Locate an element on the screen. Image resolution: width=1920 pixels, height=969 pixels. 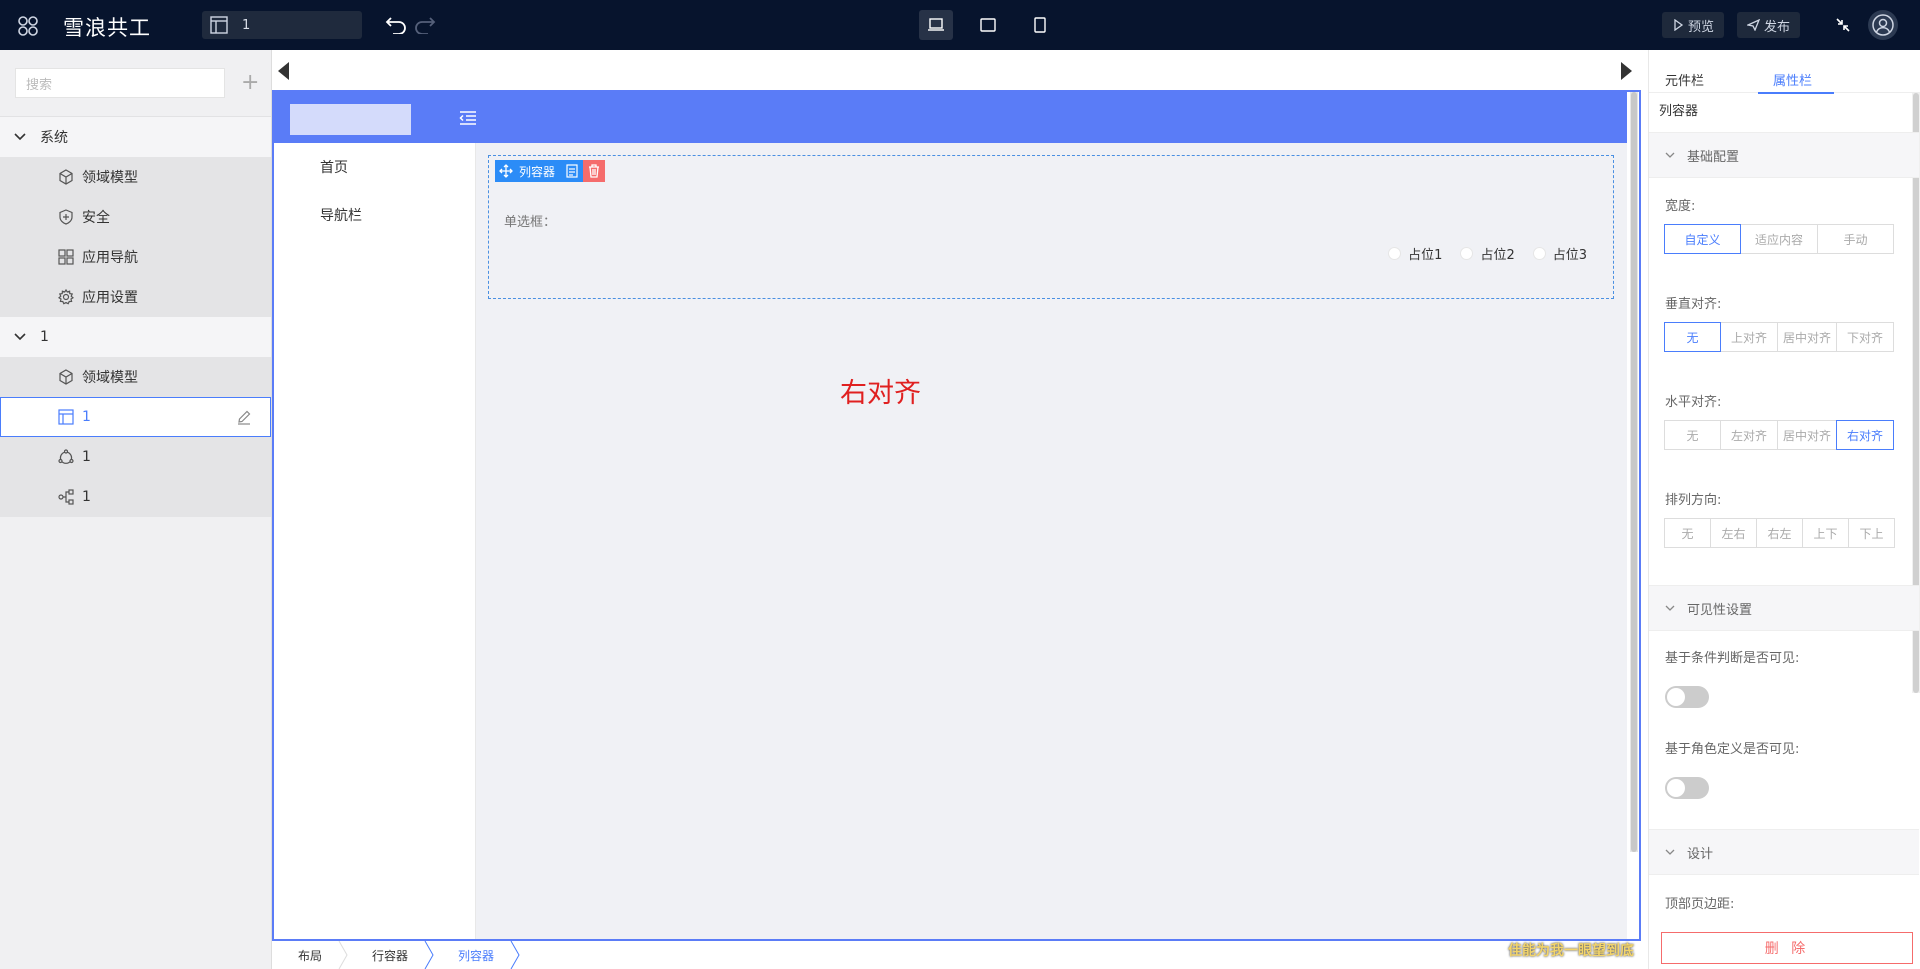
desktop-view-icon is located at coordinates (936, 25).